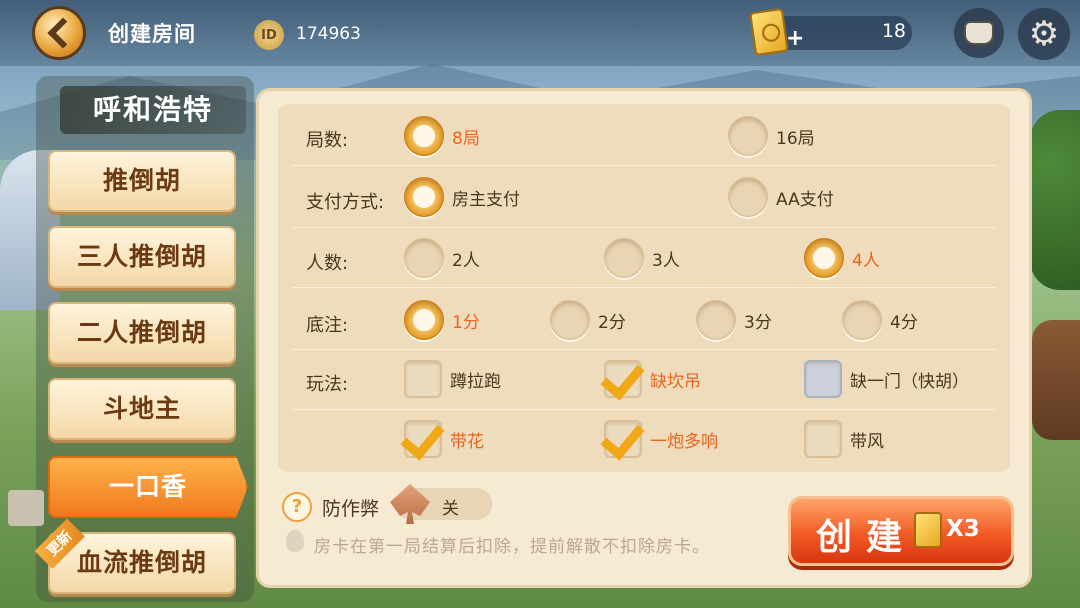 This screenshot has height=608, width=1080. Describe the element at coordinates (844, 439) in the screenshot. I see `rule-daifeng: 带风` at that location.